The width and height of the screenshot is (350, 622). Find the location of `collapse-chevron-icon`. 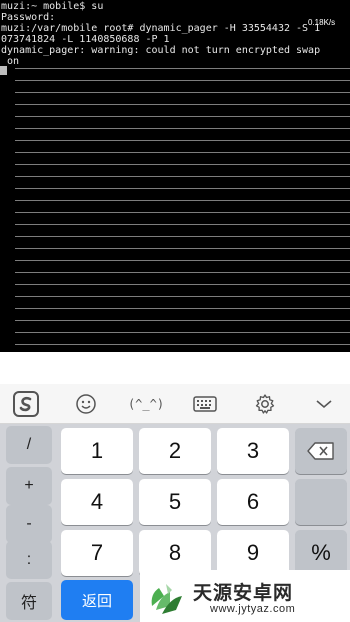

collapse-chevron-icon is located at coordinates (324, 404).